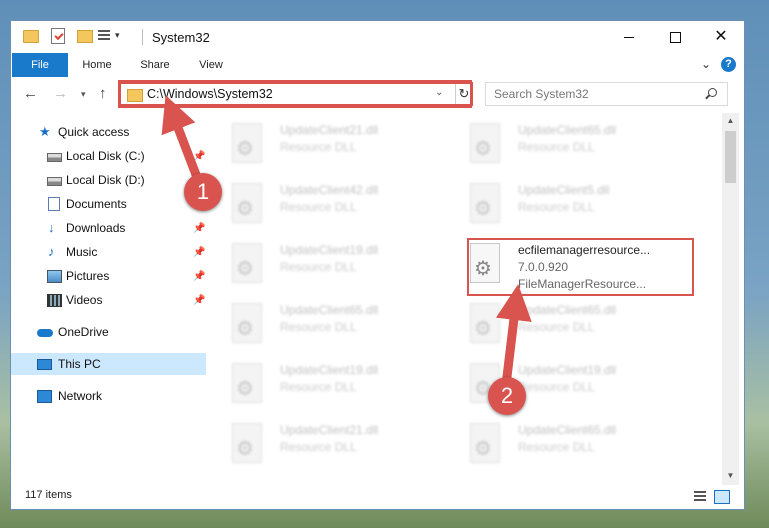 The width and height of the screenshot is (769, 528). What do you see at coordinates (40, 65) in the screenshot?
I see `tab-file: File` at bounding box center [40, 65].